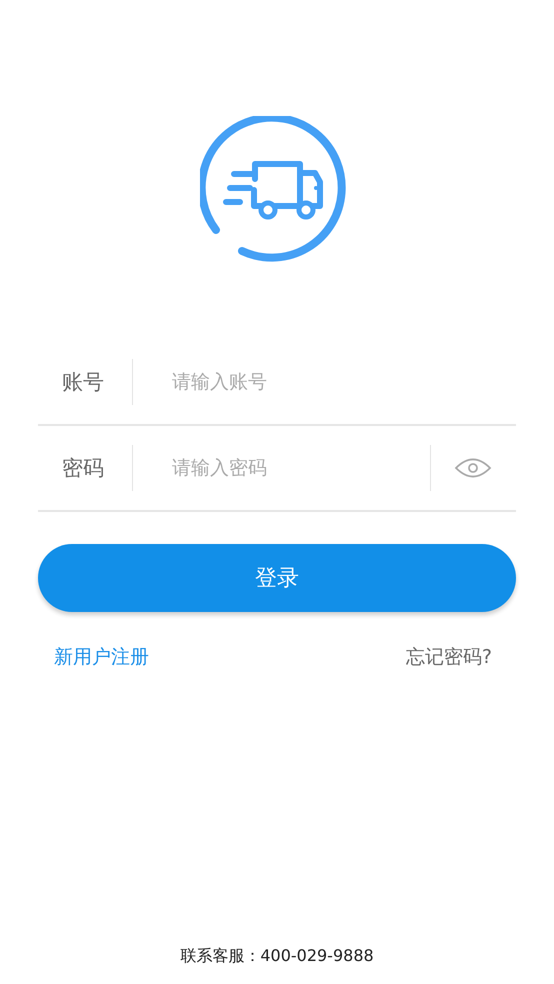  What do you see at coordinates (83, 468) in the screenshot?
I see `field-label: 密码` at bounding box center [83, 468].